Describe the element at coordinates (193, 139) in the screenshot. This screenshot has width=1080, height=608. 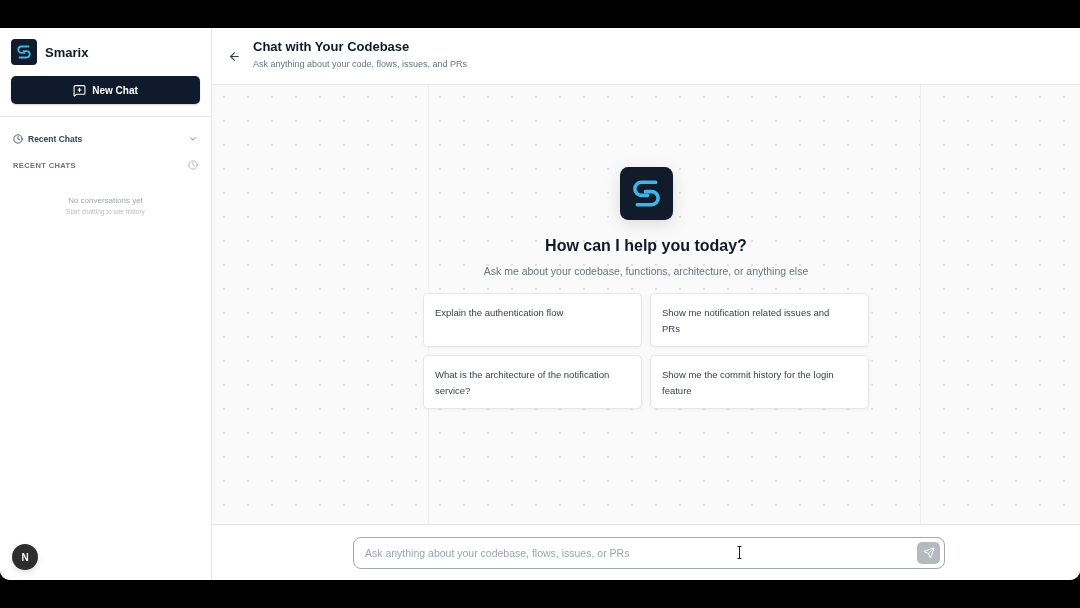
I see `chevron-down-icon` at that location.